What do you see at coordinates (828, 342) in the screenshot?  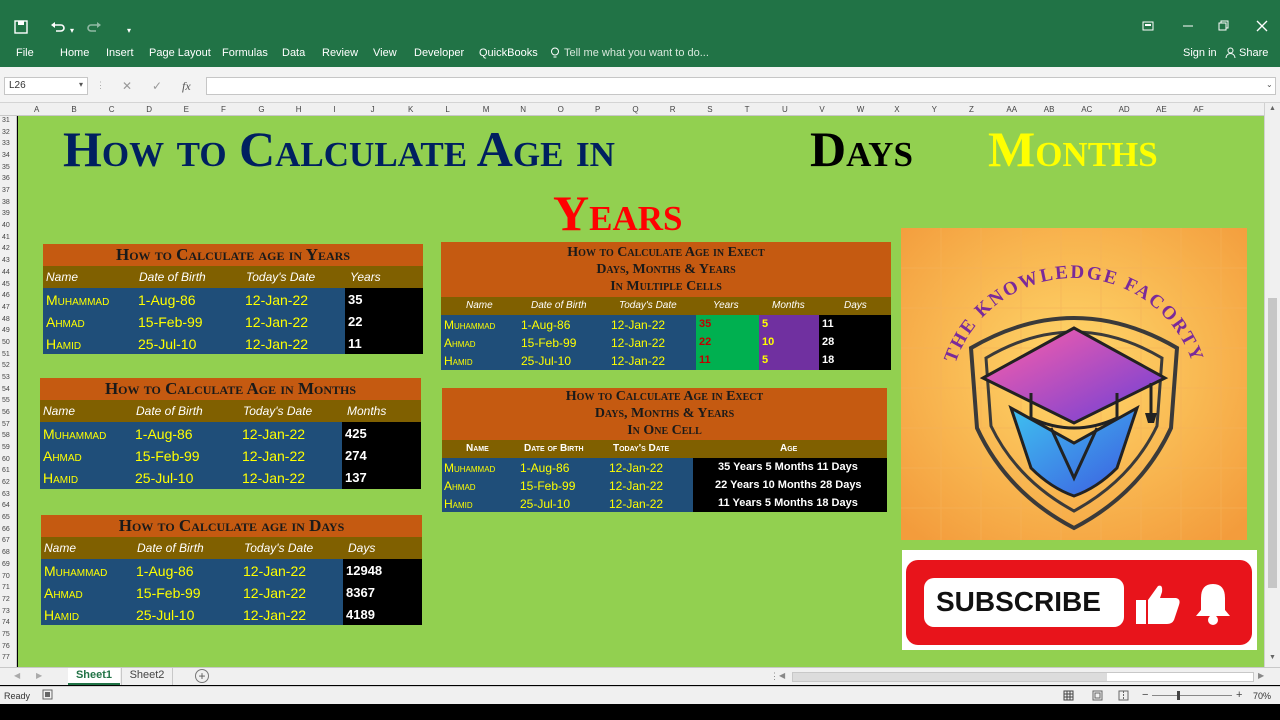 I see `cell-days: 28` at bounding box center [828, 342].